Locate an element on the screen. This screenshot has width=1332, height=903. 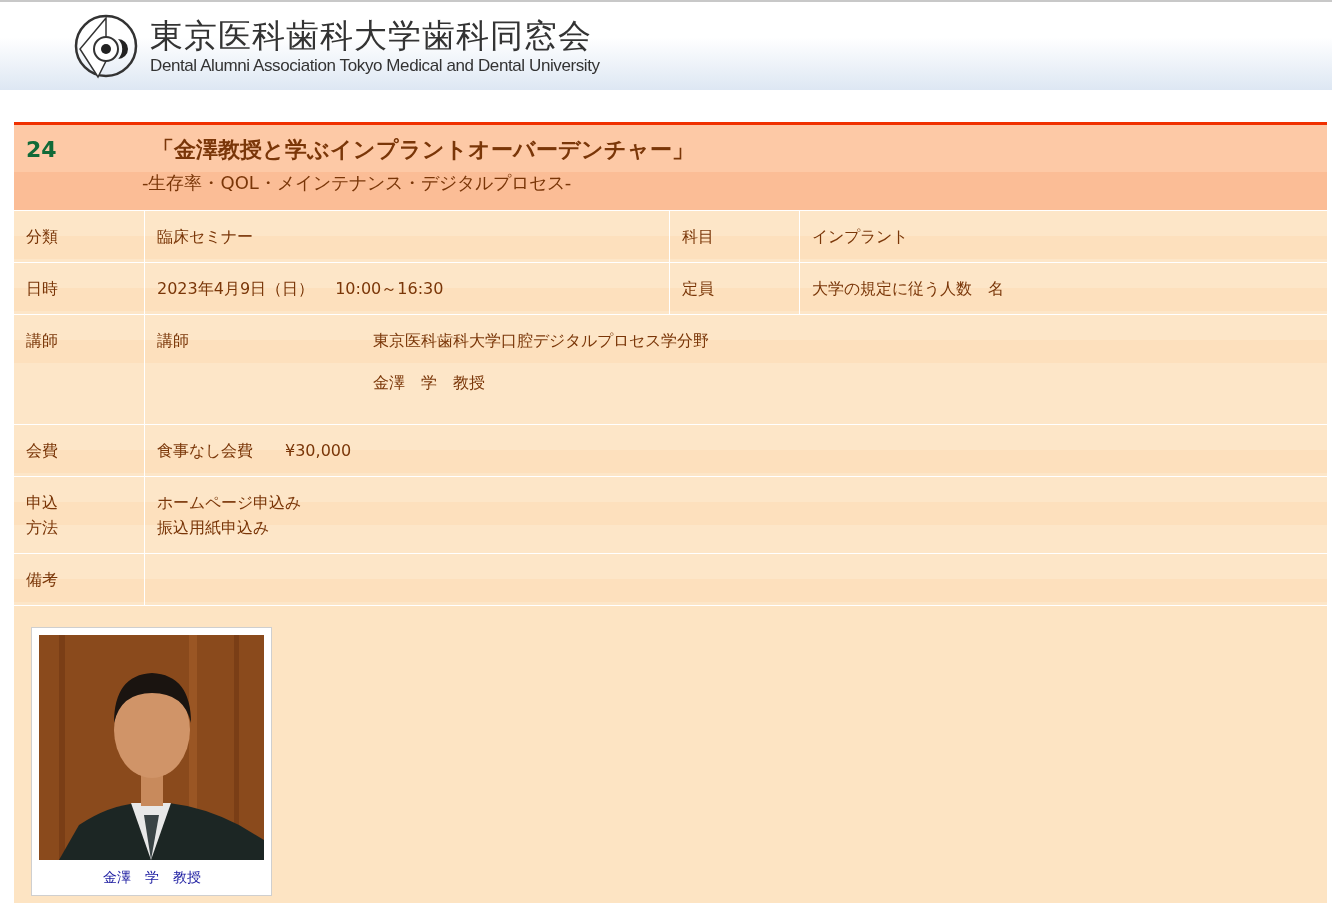
table-cell-text: 振込用紙申込み is located at coordinates (213, 528).